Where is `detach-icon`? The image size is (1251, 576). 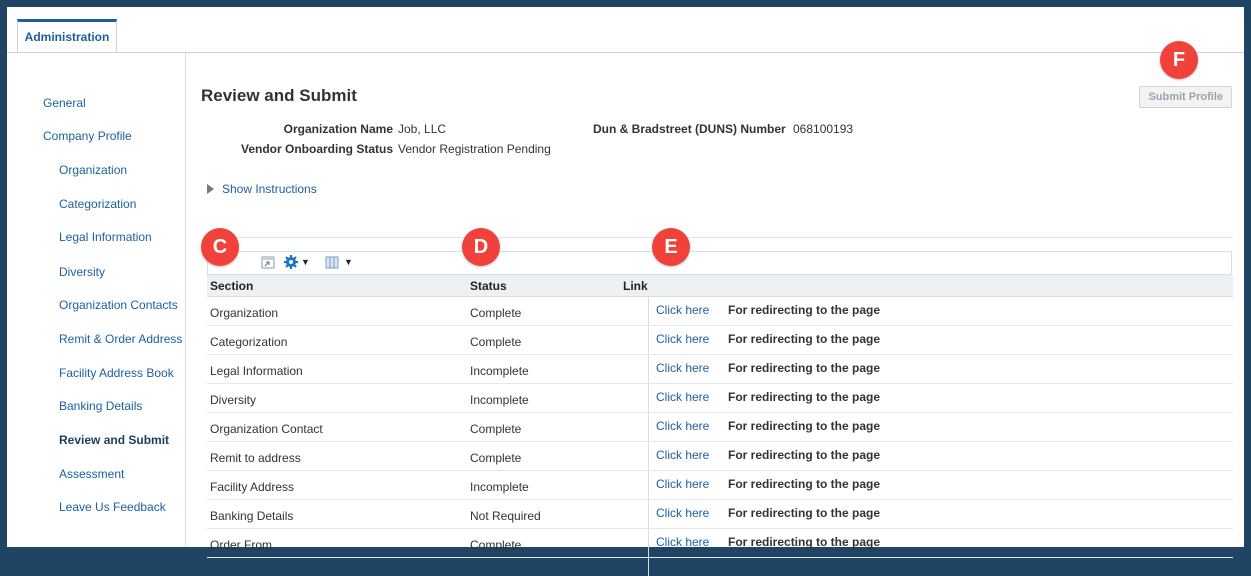 detach-icon is located at coordinates (268, 264).